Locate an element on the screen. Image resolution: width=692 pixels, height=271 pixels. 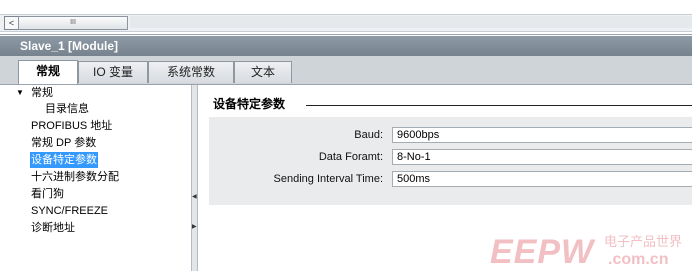
horizontal-scrollbar: < III is located at coordinates (346, 23).